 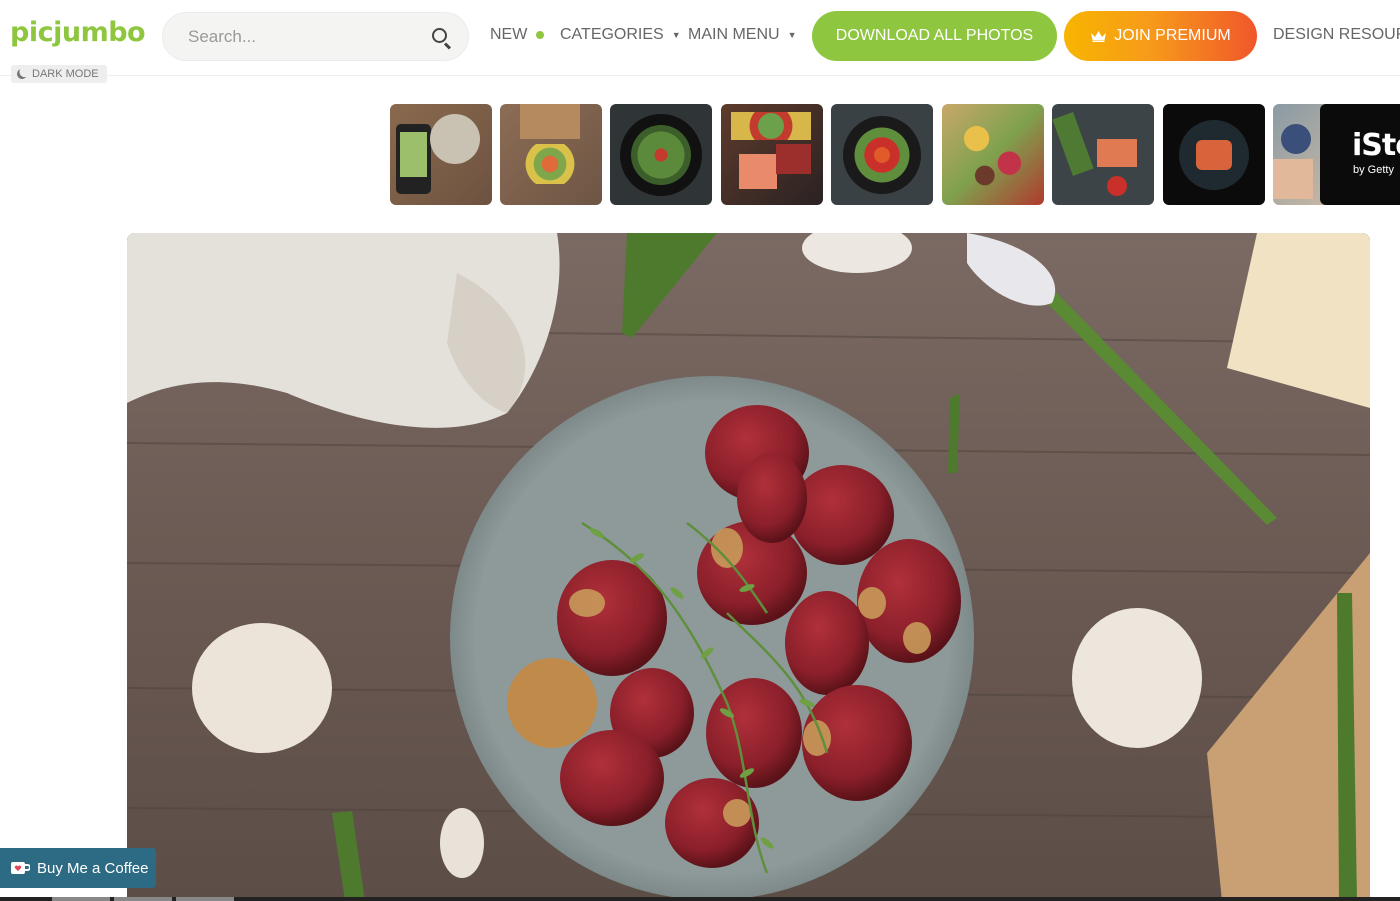 What do you see at coordinates (65, 74) in the screenshot?
I see `dark-mode-label: DARK MODE` at bounding box center [65, 74].